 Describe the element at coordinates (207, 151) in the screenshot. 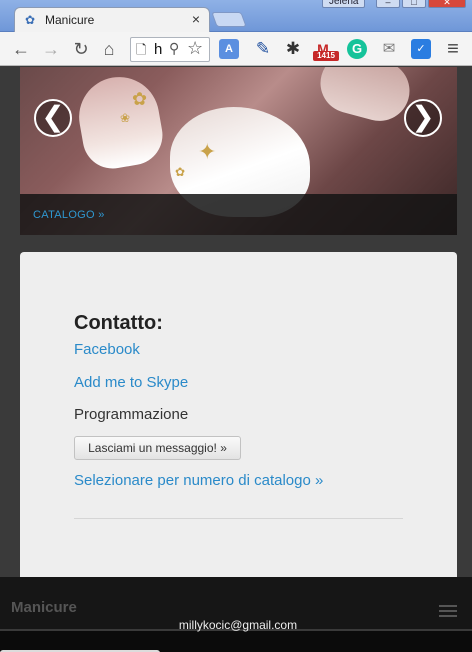

I see `star-decoration-icon: ✦` at that location.